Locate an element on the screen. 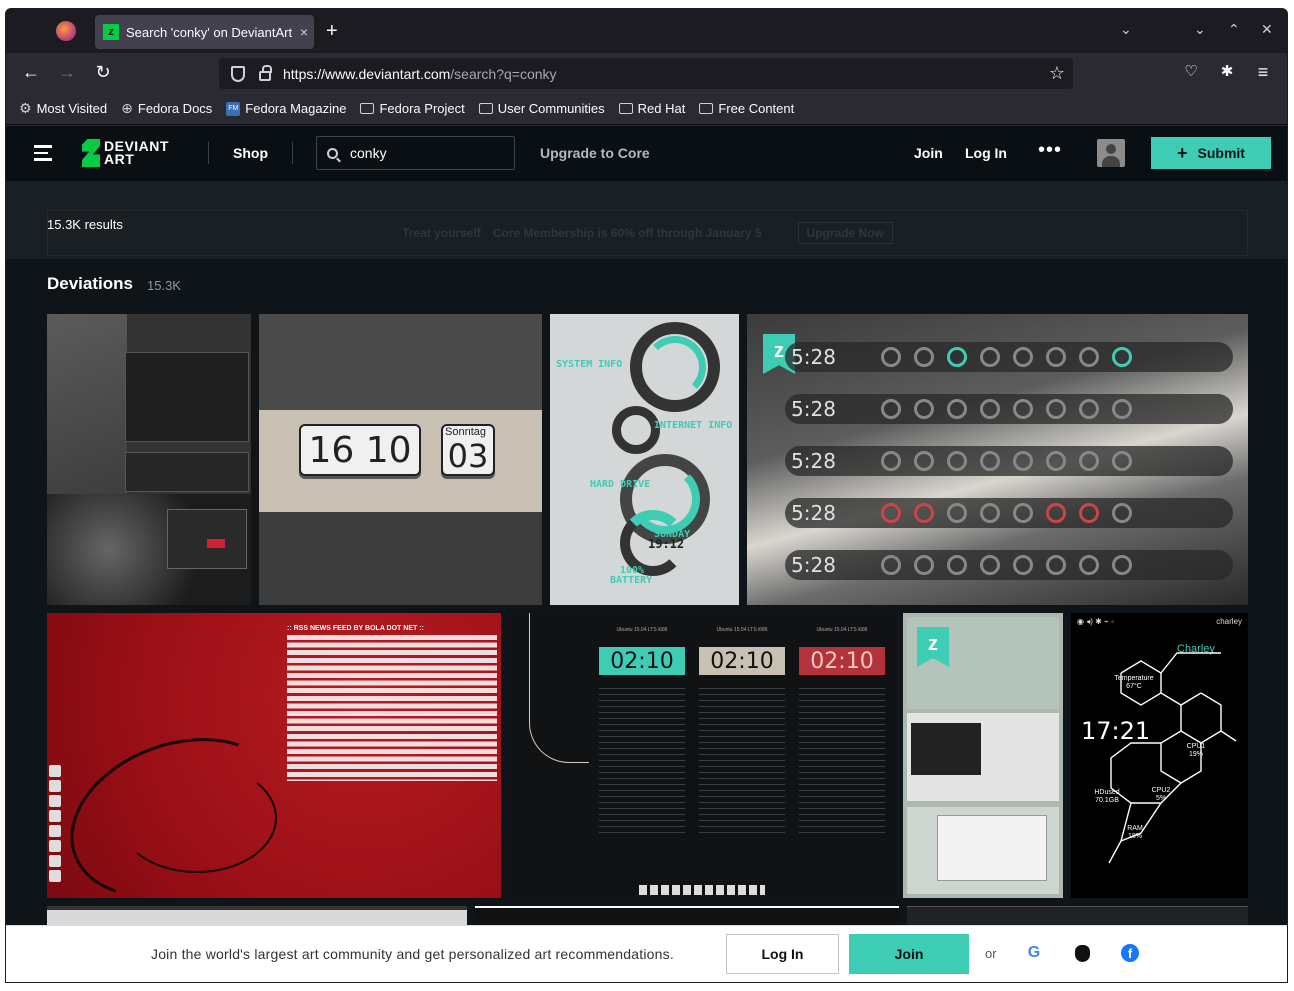 The width and height of the screenshot is (1294, 991). section-title: Deviations is located at coordinates (90, 283).